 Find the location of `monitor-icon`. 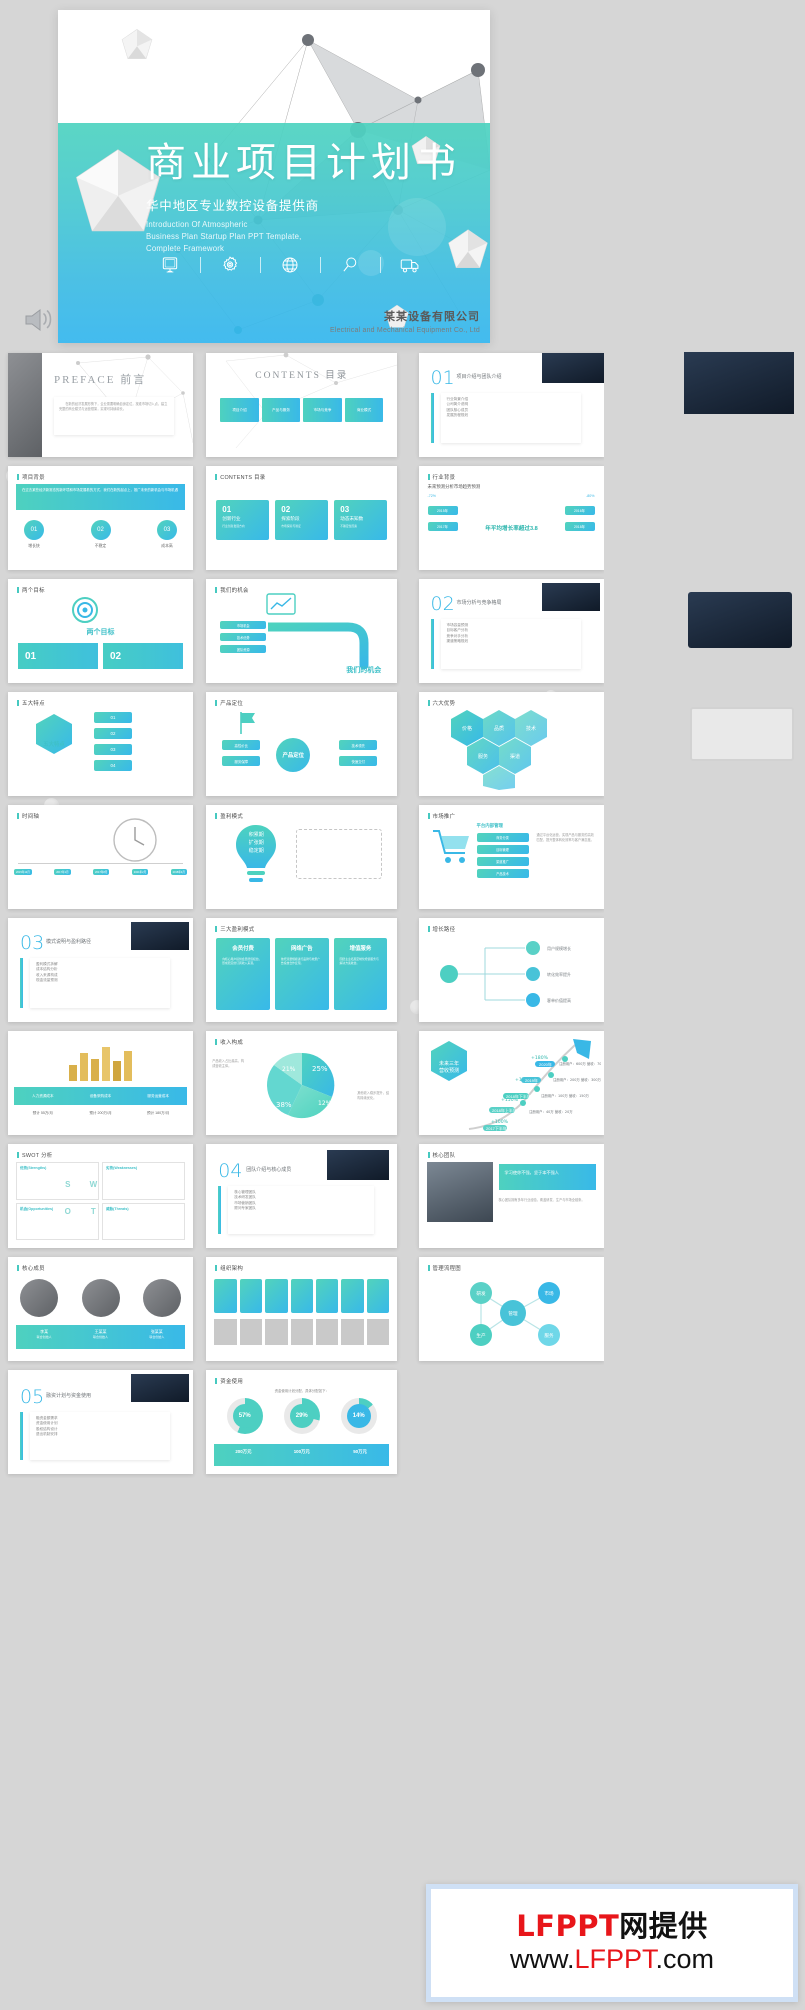

monitor-icon is located at coordinates (170, 265).